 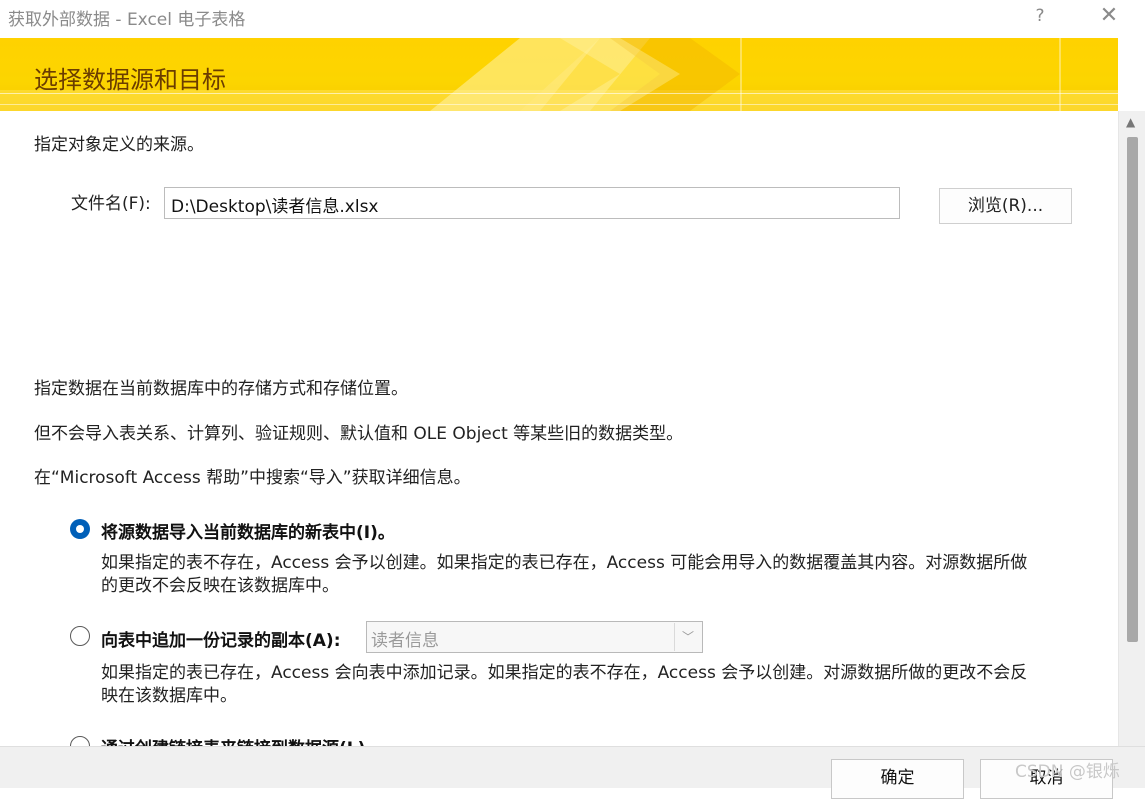 What do you see at coordinates (80, 636) in the screenshot?
I see `radio-append-copy` at bounding box center [80, 636].